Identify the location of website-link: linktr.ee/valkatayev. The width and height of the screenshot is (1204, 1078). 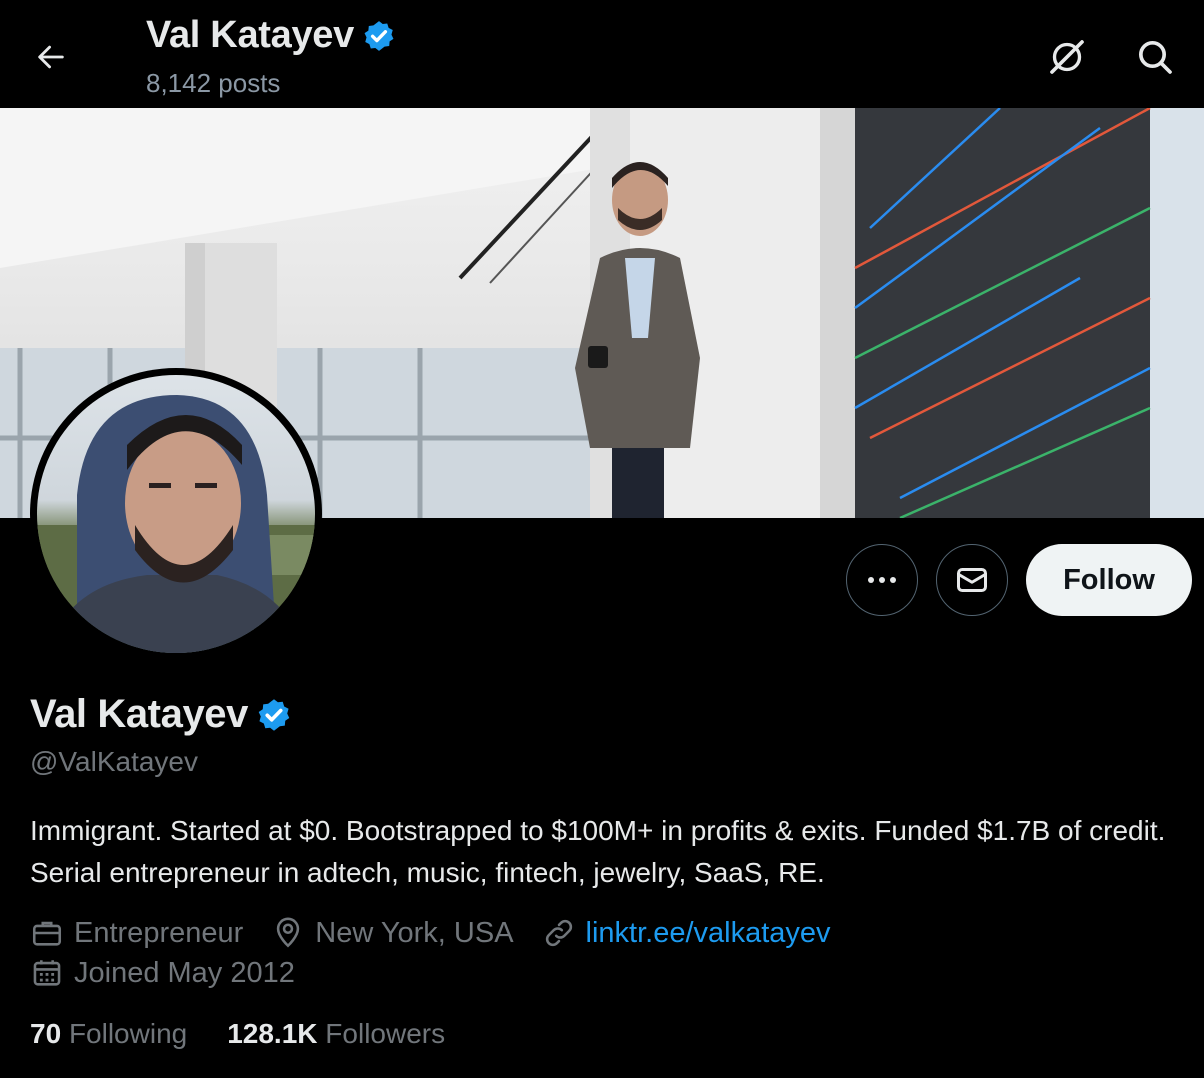
(708, 933).